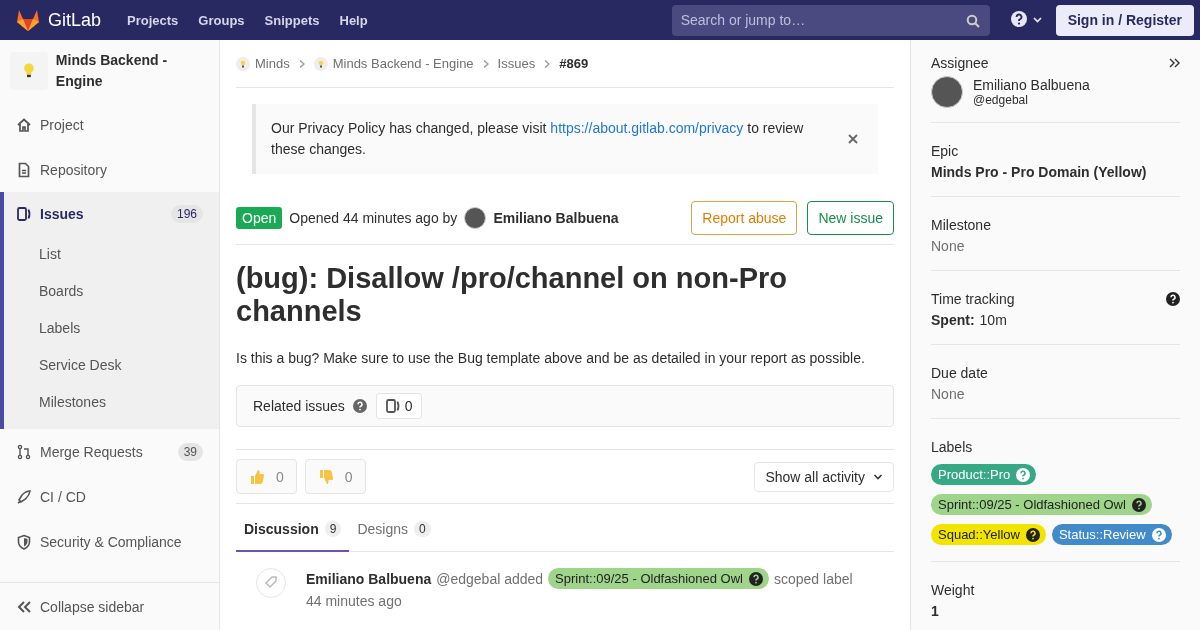 Image resolution: width=1200 pixels, height=630 pixels. I want to click on tag-icon, so click(271, 583).